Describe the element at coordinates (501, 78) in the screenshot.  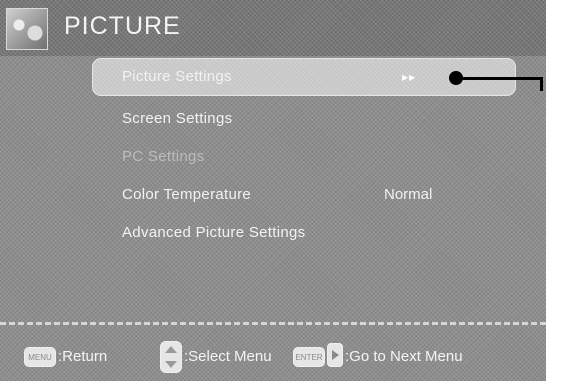
I see `callout-line` at that location.